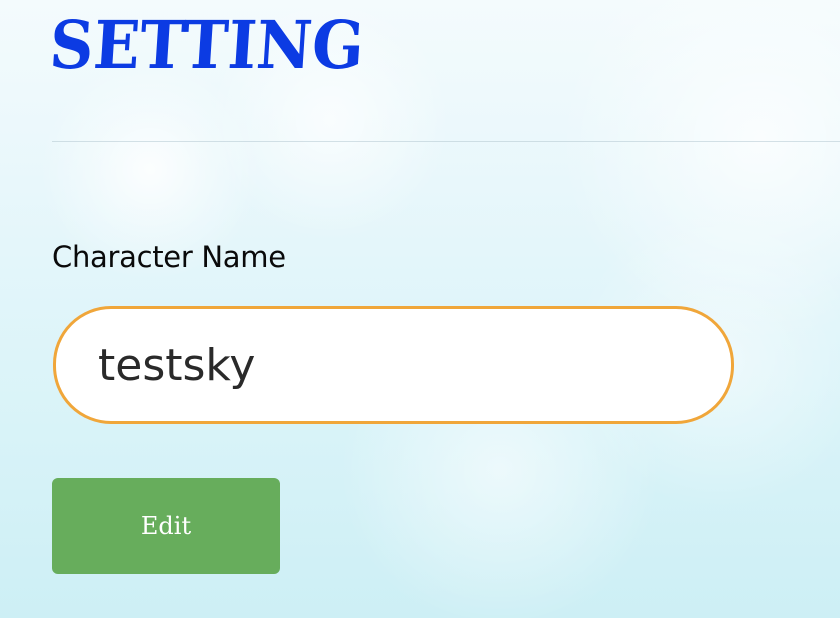 The height and width of the screenshot is (618, 840). I want to click on page-title: SETTING, so click(207, 45).